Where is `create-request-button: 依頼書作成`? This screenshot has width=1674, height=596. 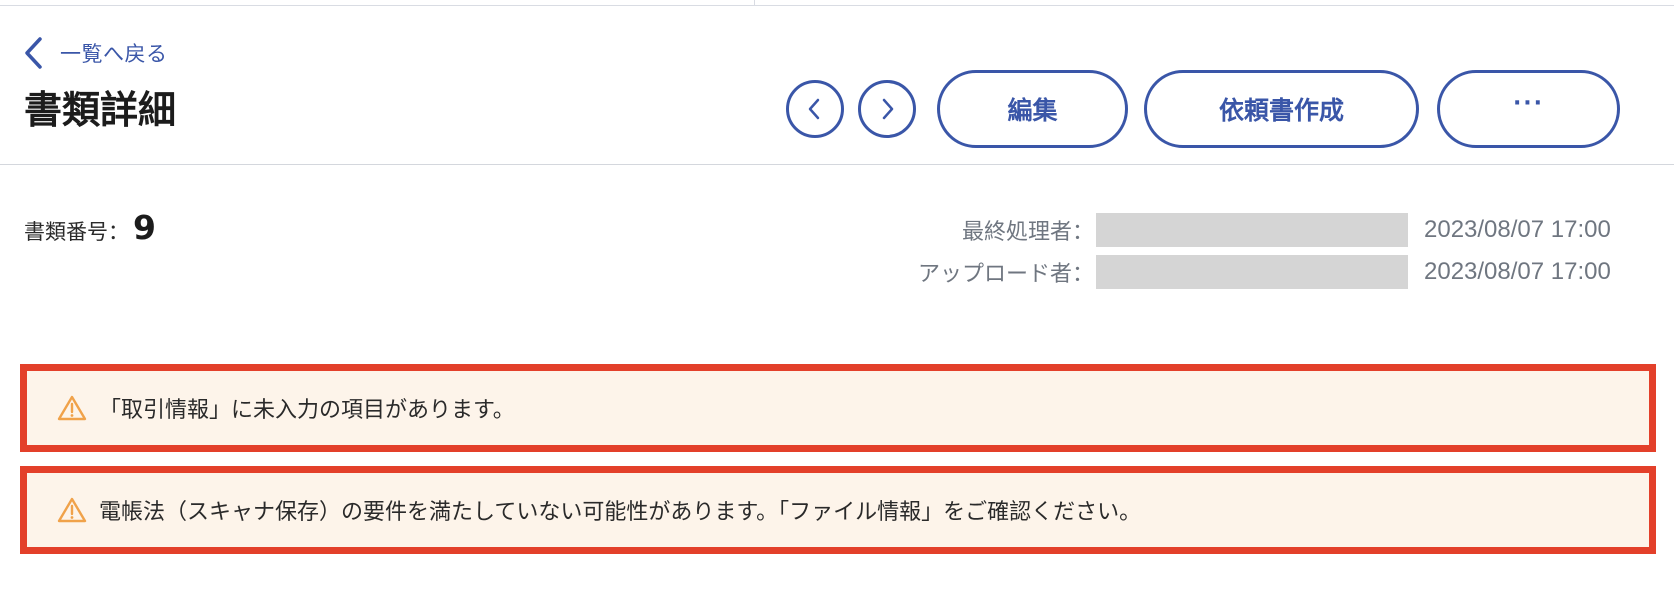
create-request-button: 依頼書作成 is located at coordinates (1281, 109).